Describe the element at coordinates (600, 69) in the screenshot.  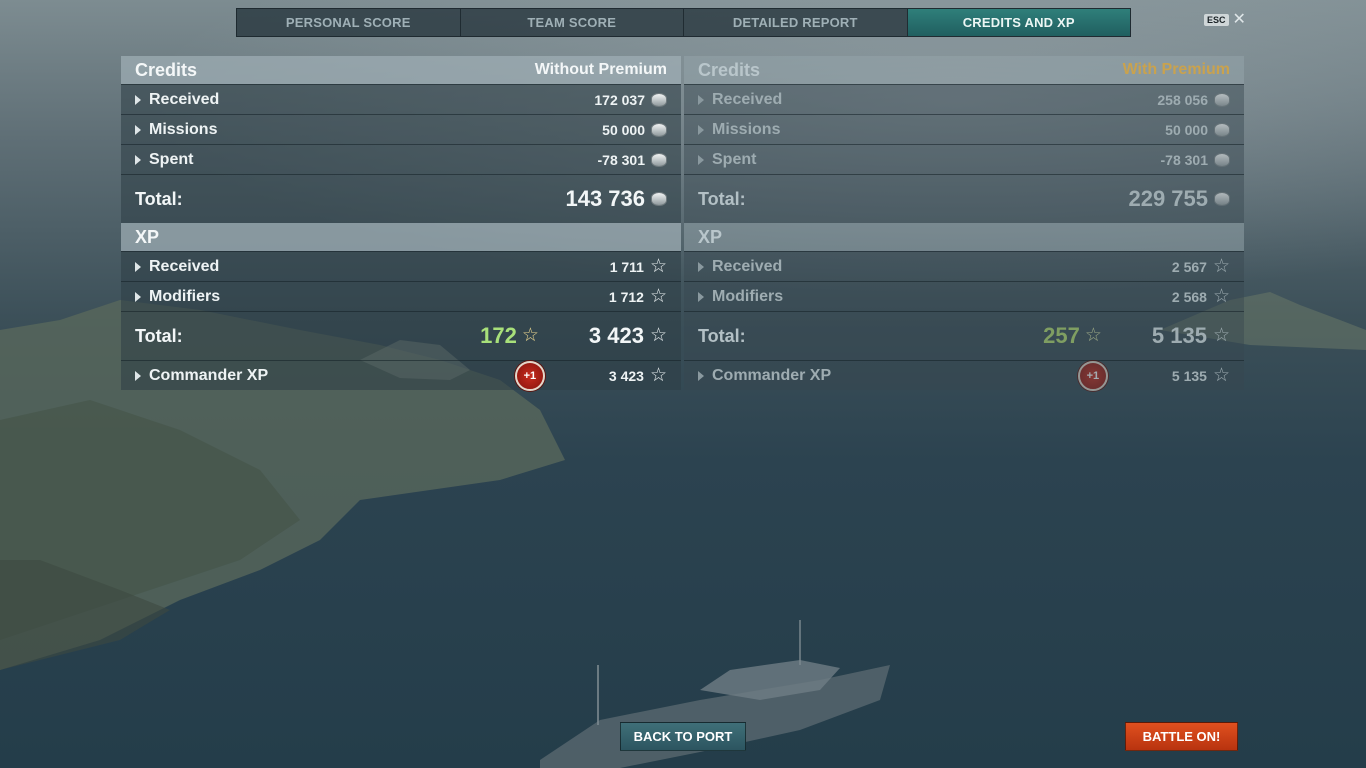
I see `premium-mode-label: Without Premium` at that location.